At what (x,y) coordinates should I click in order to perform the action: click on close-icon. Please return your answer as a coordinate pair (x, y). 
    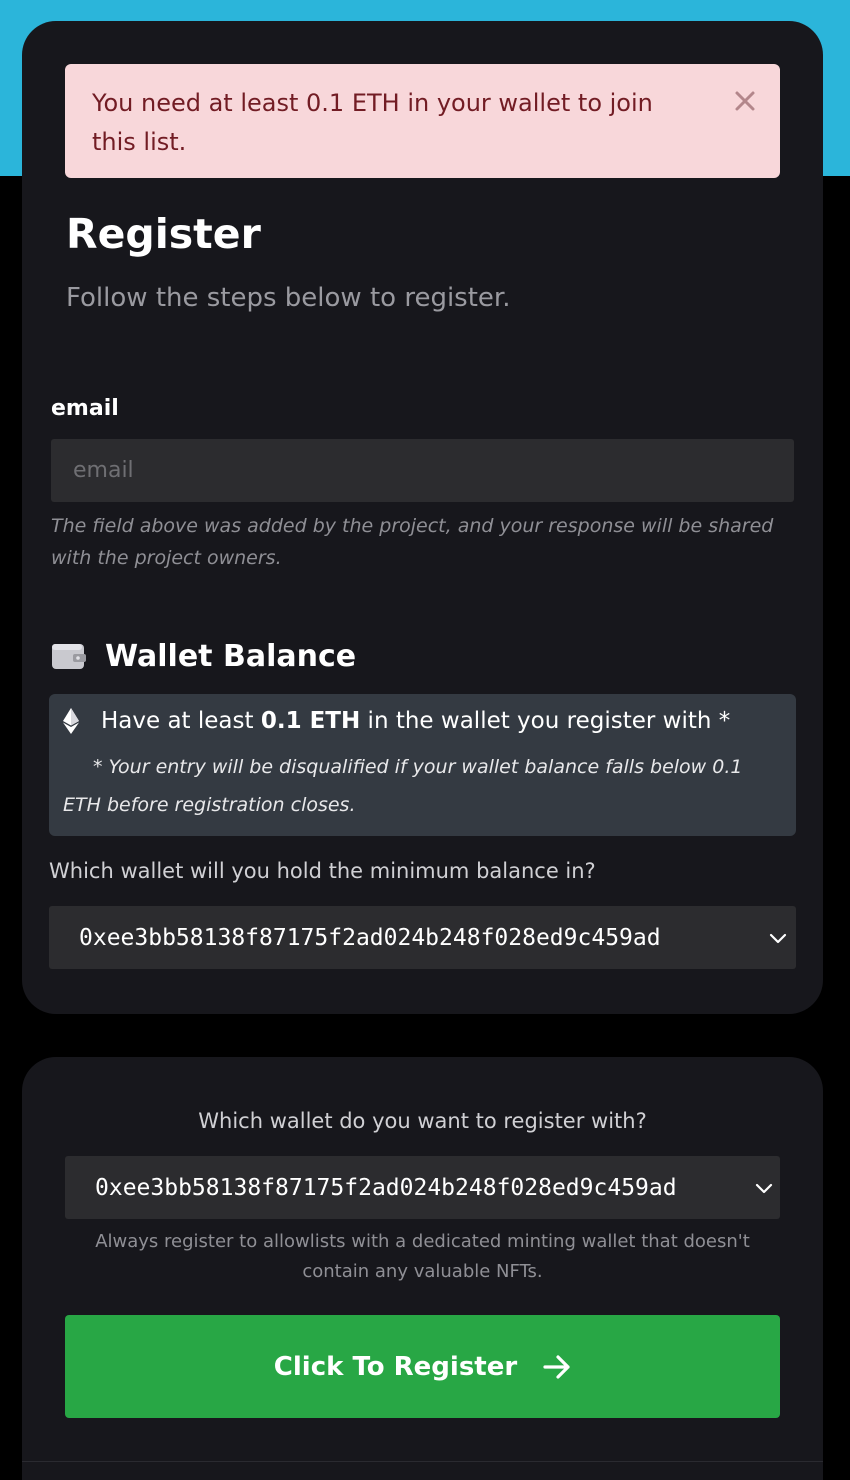
    Looking at the image, I should click on (745, 101).